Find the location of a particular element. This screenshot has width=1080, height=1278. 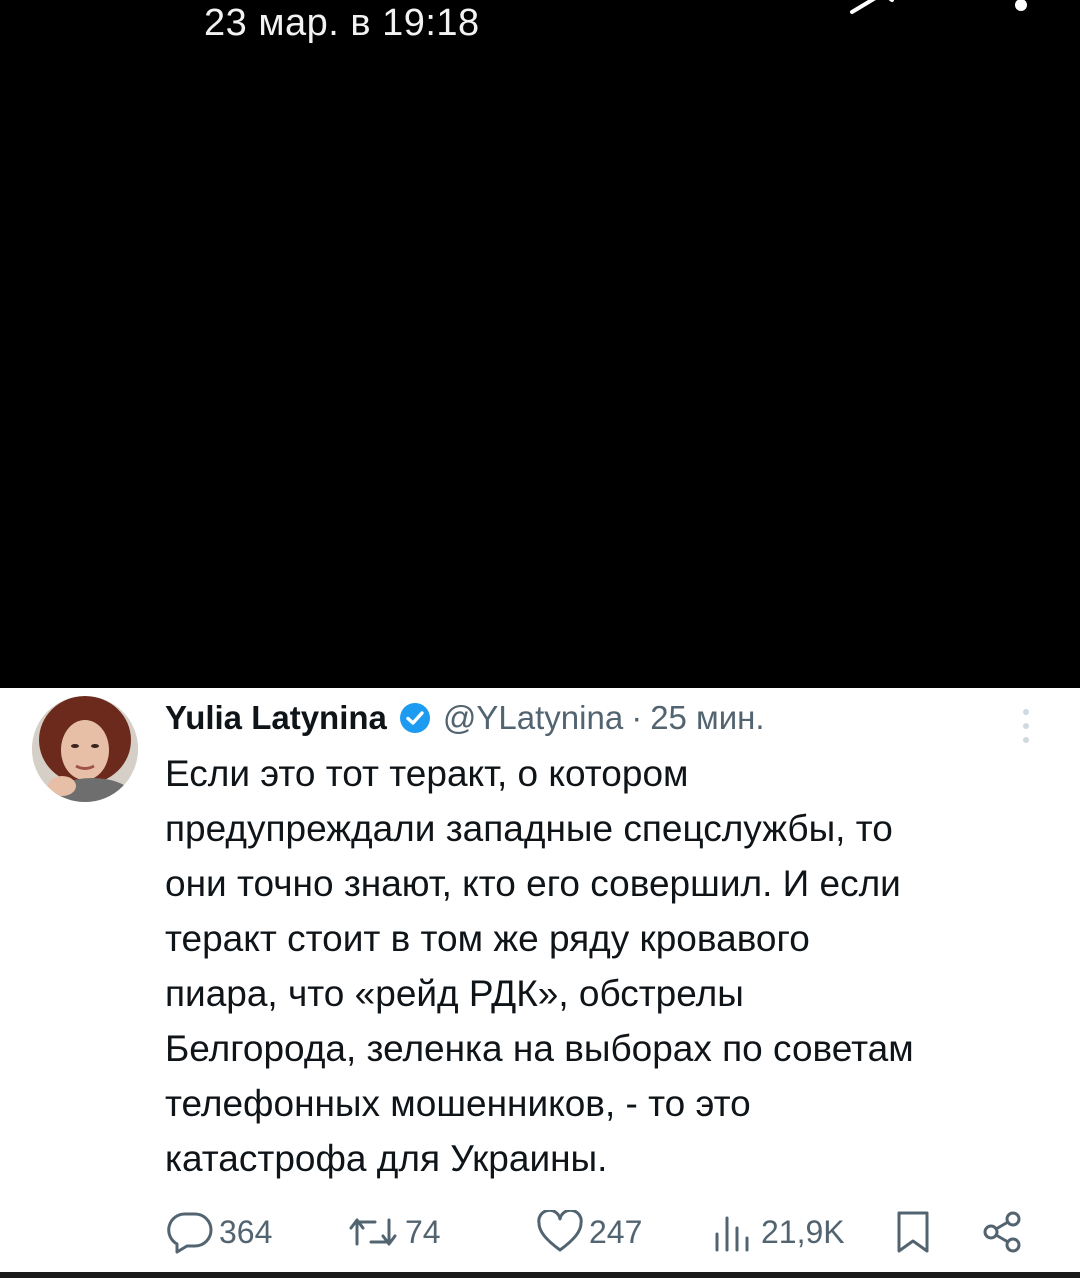

share-button is located at coordinates (1002, 1232).